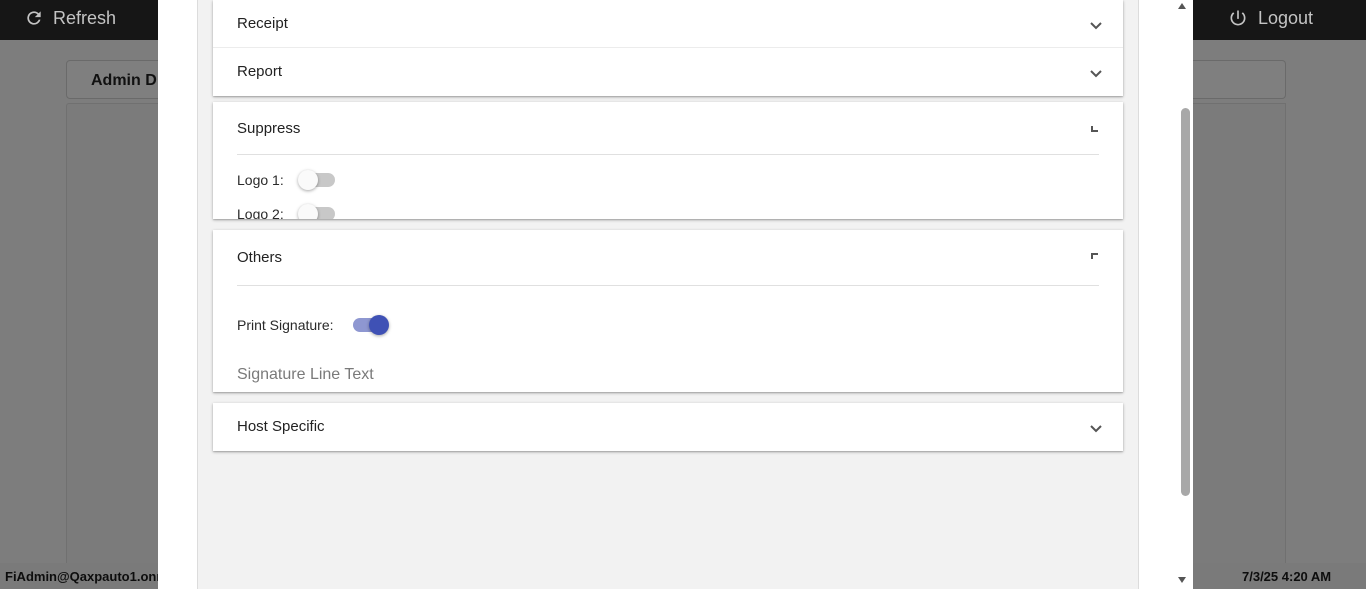 The width and height of the screenshot is (1366, 589). What do you see at coordinates (116, 338) in the screenshot?
I see `background-panel` at bounding box center [116, 338].